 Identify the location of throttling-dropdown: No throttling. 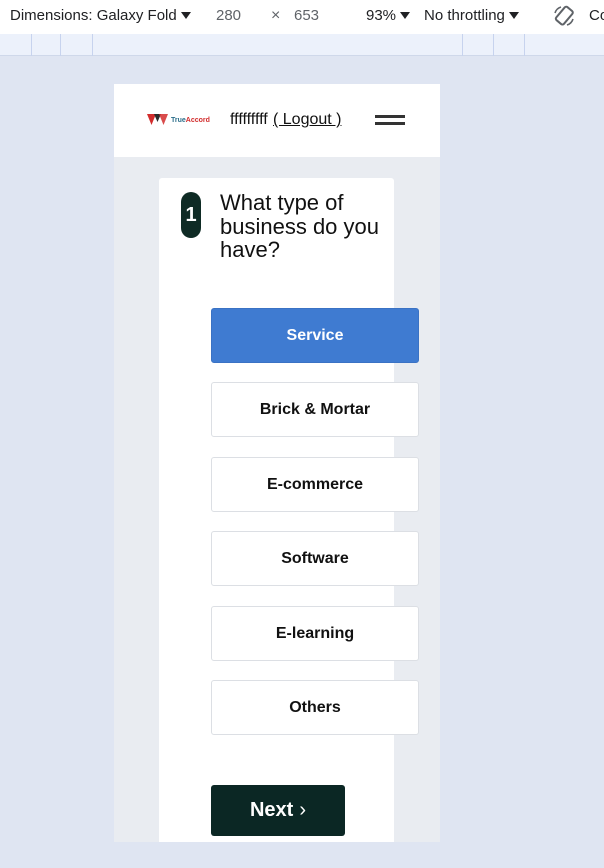
(471, 15).